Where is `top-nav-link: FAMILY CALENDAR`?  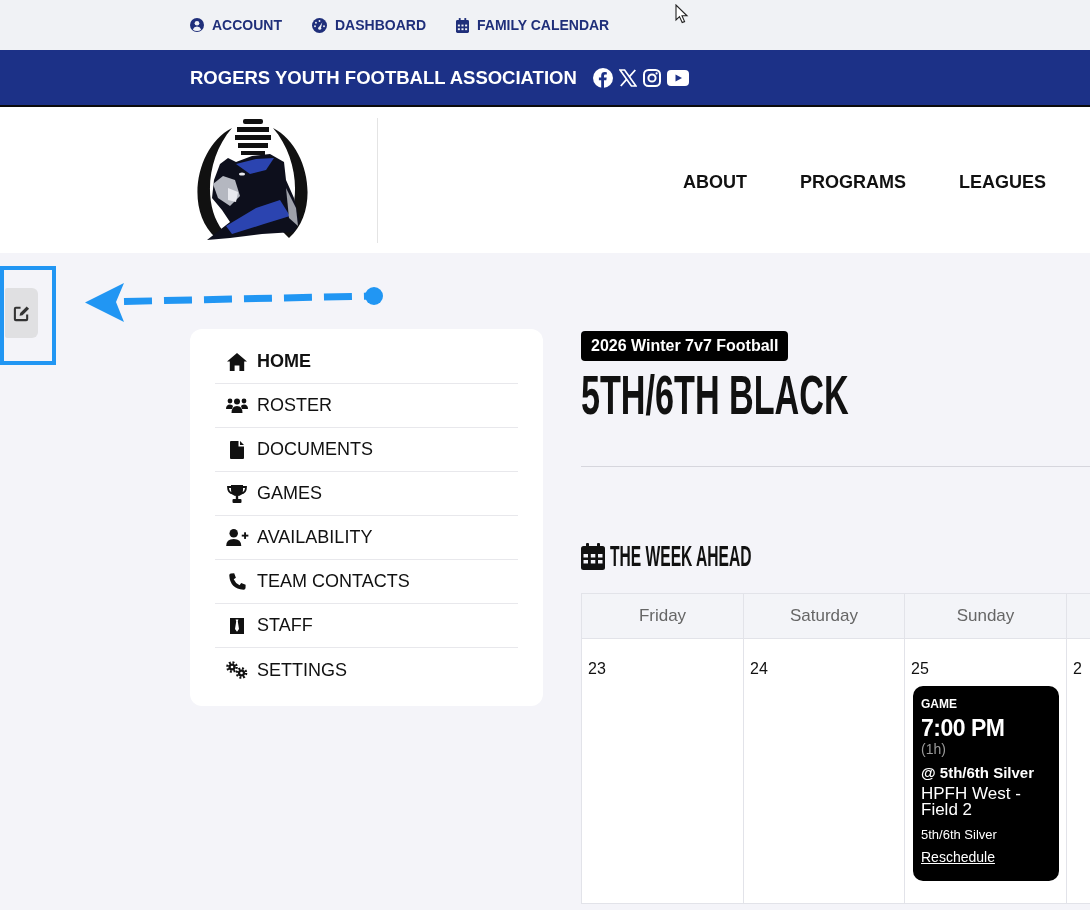
top-nav-link: FAMILY CALENDAR is located at coordinates (533, 25).